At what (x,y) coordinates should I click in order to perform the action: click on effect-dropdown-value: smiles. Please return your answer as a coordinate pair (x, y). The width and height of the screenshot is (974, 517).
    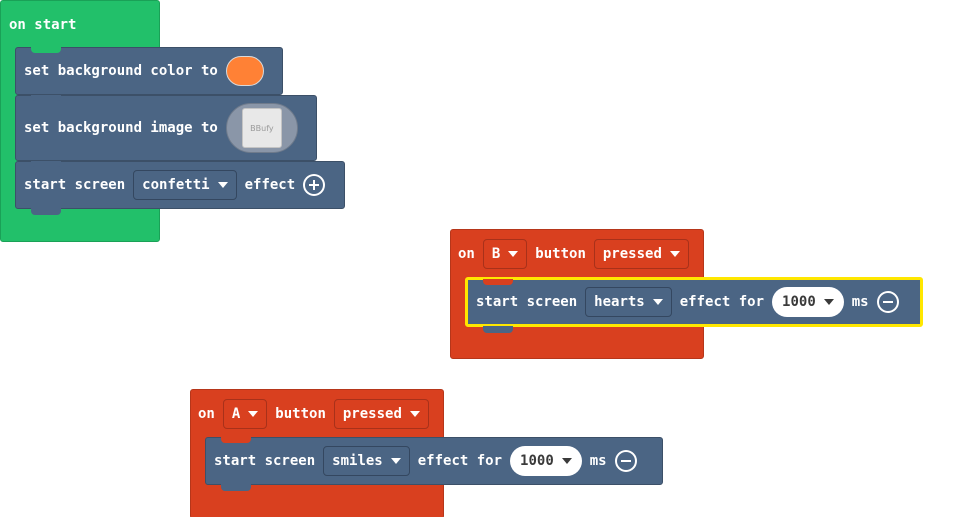
    Looking at the image, I should click on (357, 461).